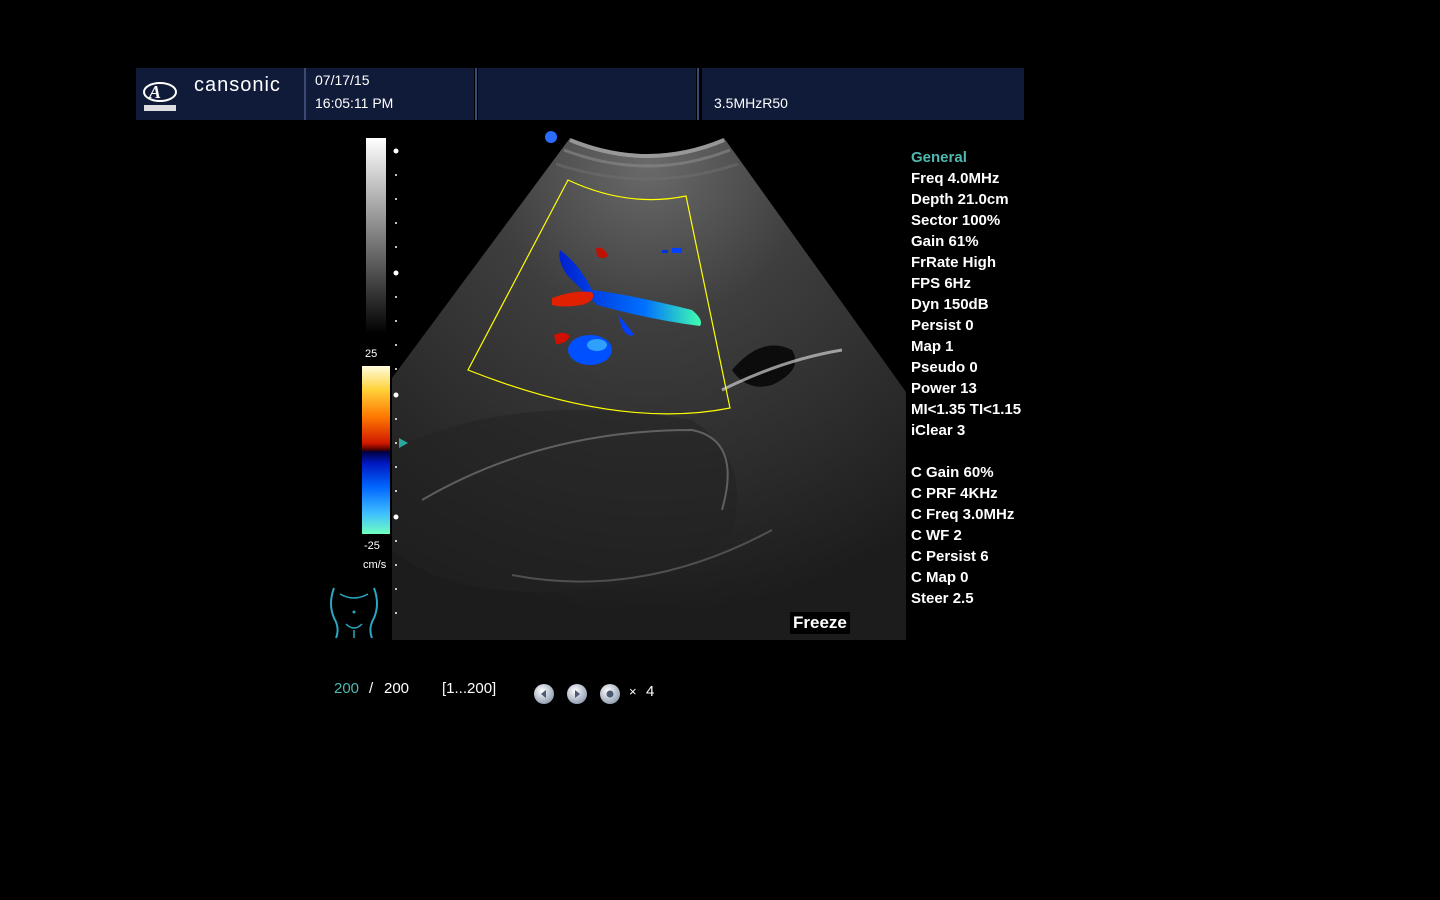 The width and height of the screenshot is (1440, 900). I want to click on brand-panel: A cansonic, so click(220, 94).